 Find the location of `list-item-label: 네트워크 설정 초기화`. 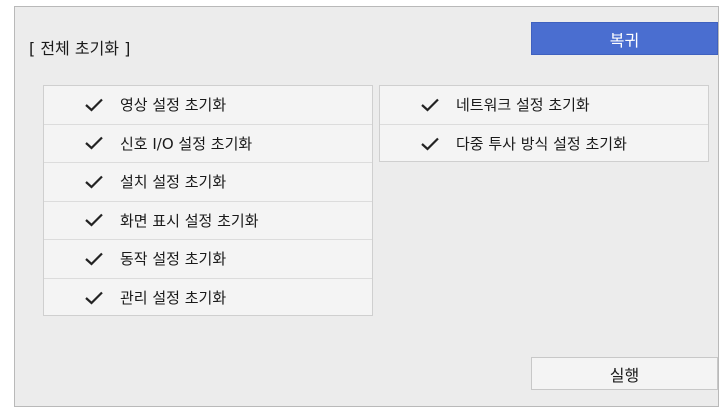

list-item-label: 네트워크 설정 초기화 is located at coordinates (523, 105).